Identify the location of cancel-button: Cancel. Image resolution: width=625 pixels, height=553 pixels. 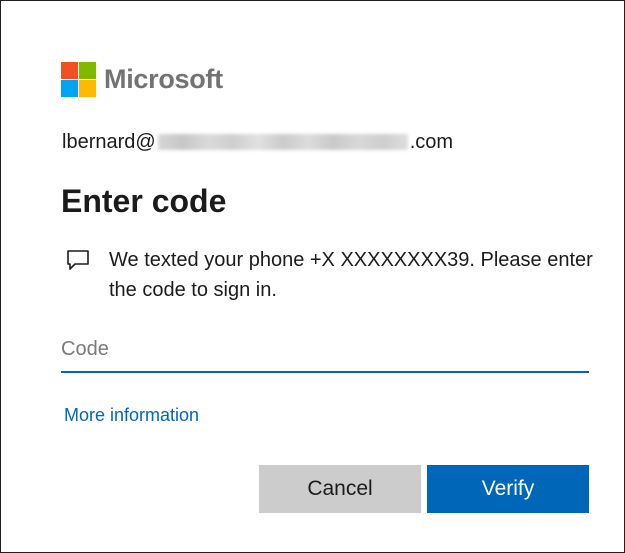
(340, 489).